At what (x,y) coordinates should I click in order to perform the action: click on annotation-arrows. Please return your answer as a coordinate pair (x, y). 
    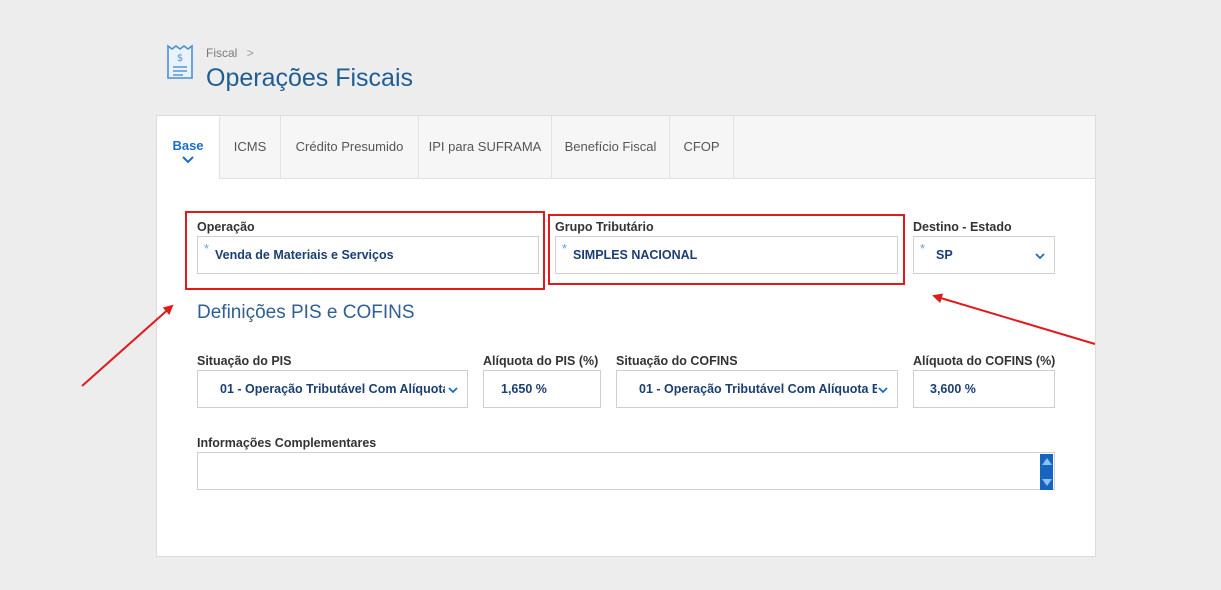
    Looking at the image, I should click on (588, 340).